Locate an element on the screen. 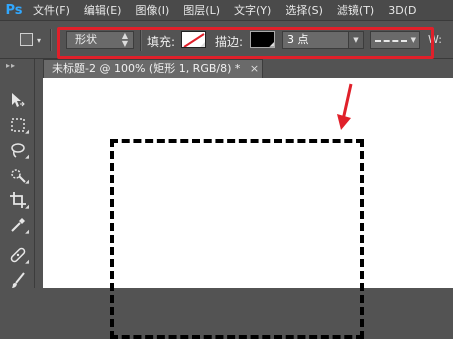 Image resolution: width=453 pixels, height=339 pixels. menu-type: 文字(Y) is located at coordinates (252, 10).